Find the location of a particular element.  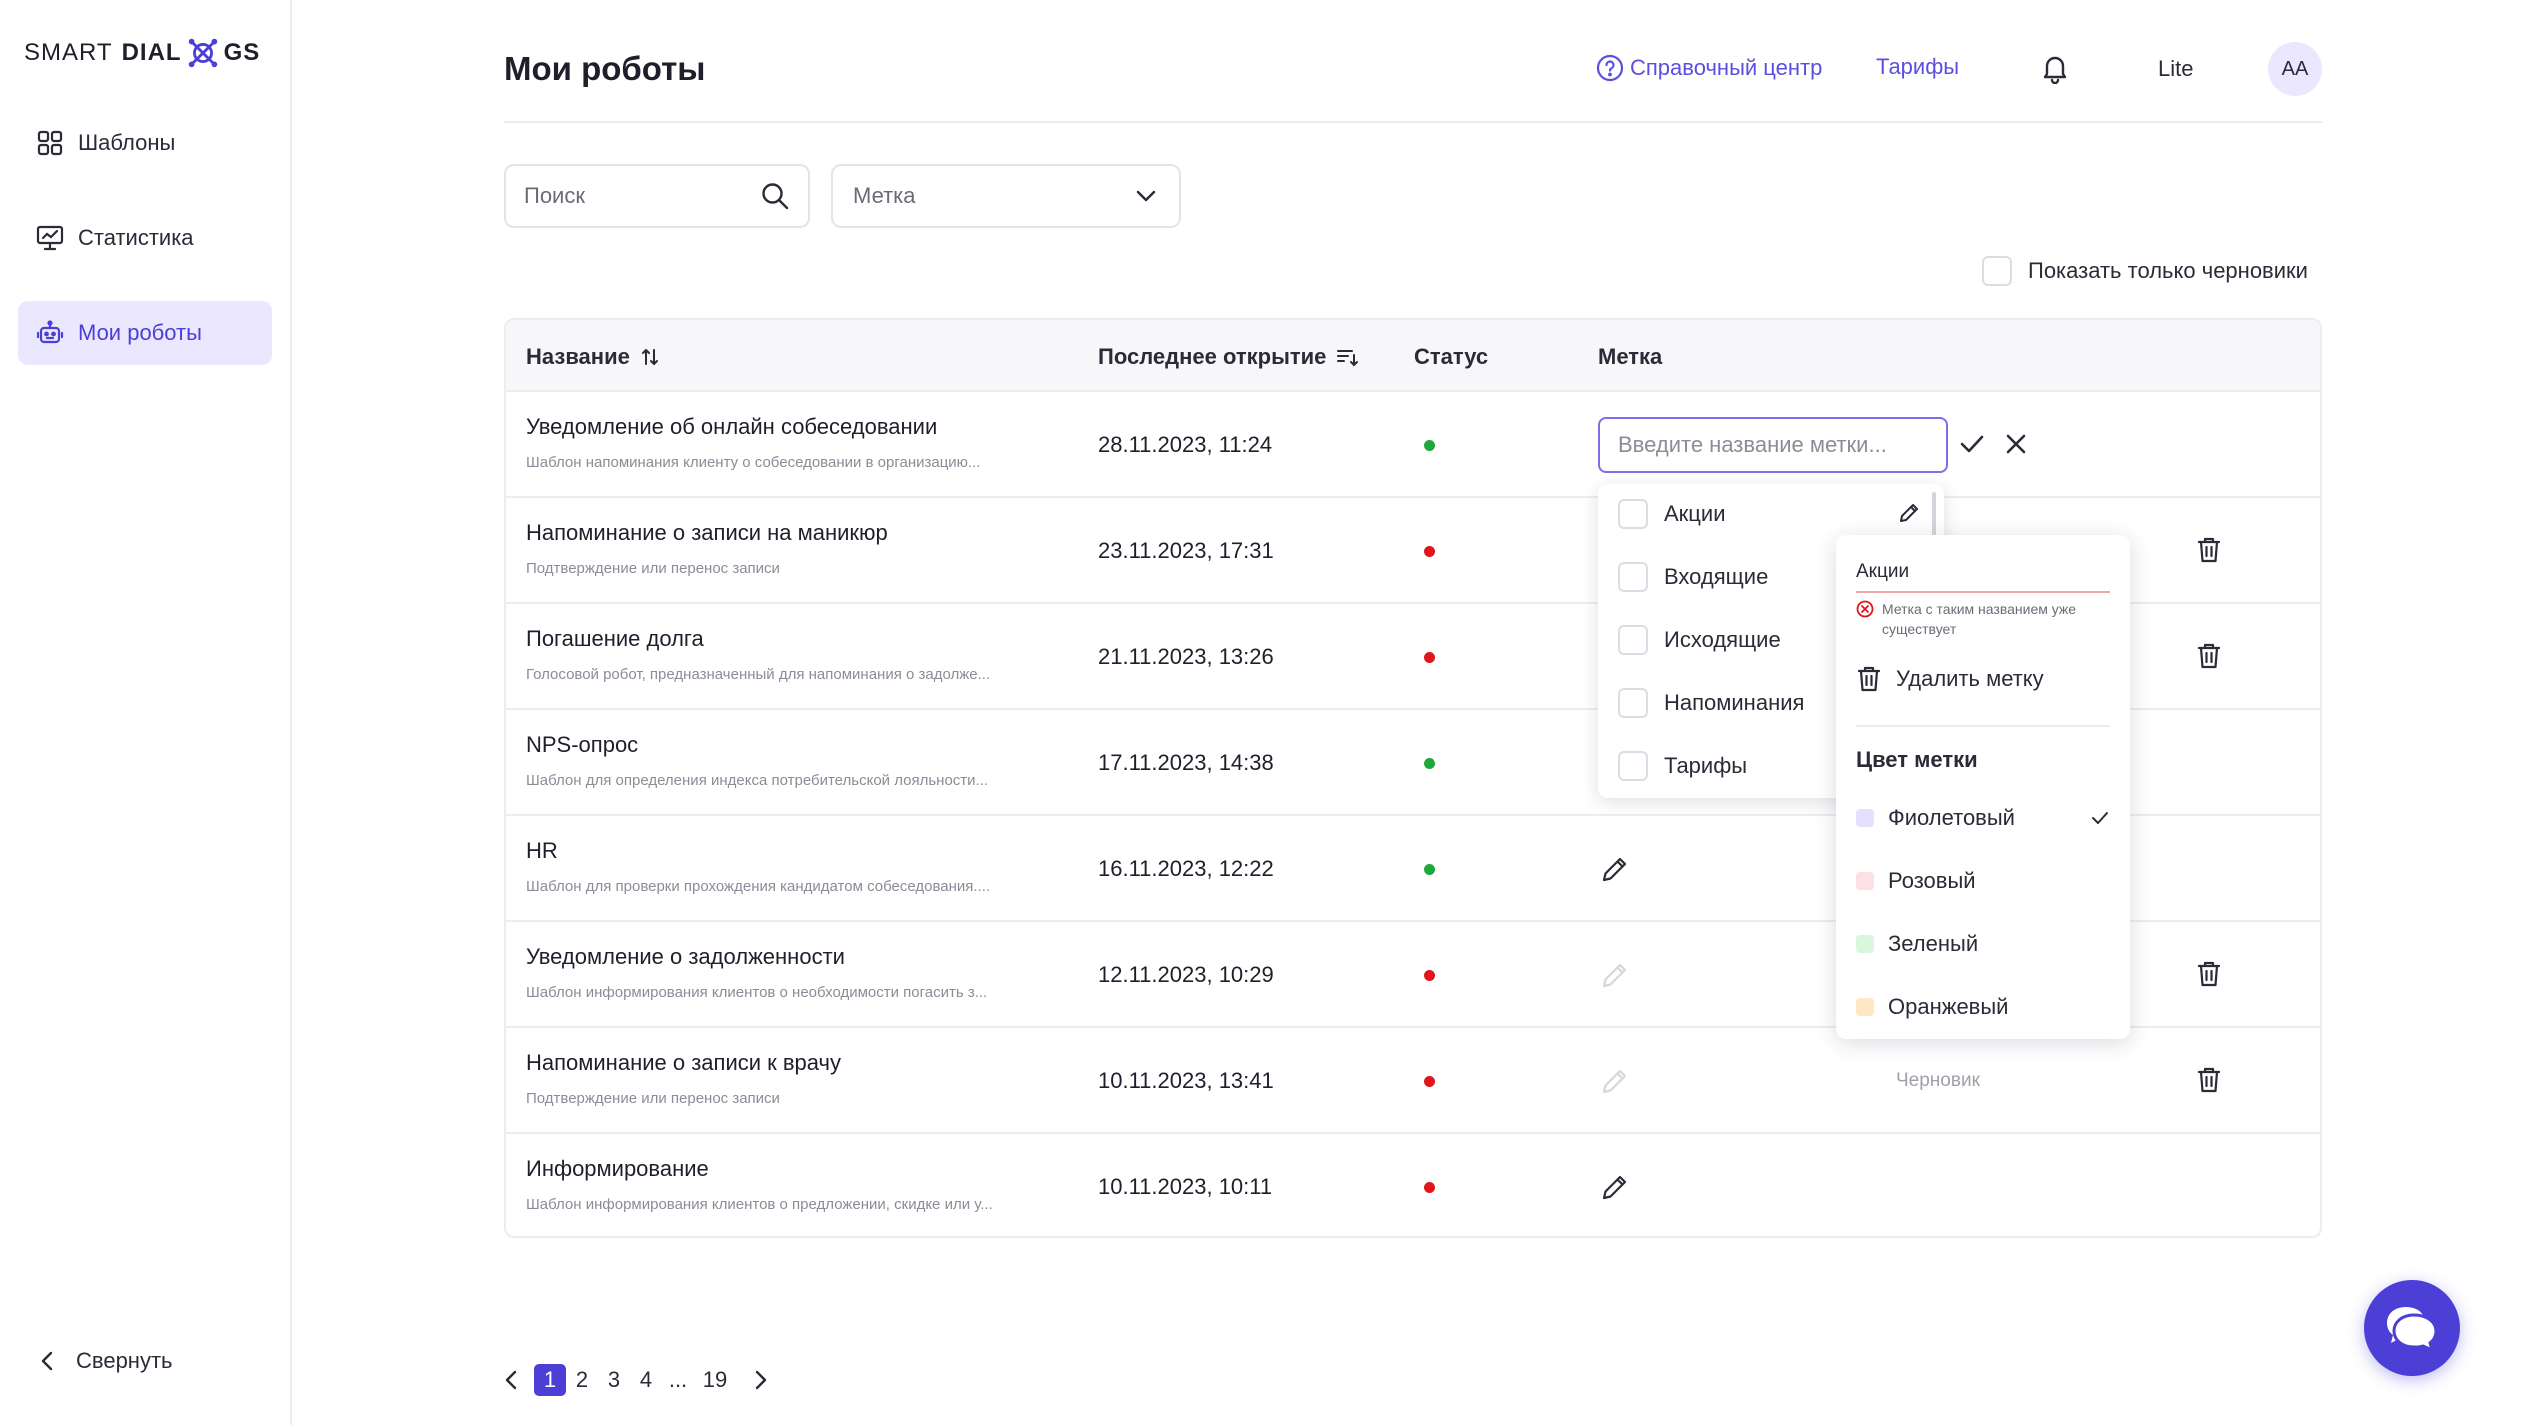

delete-tag-label: Удалить метку is located at coordinates (1970, 678).